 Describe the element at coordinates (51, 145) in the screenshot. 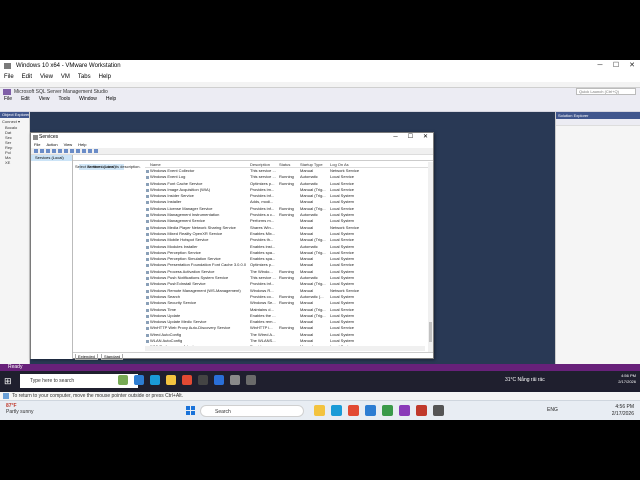

I see `services-menu-action: Action` at that location.